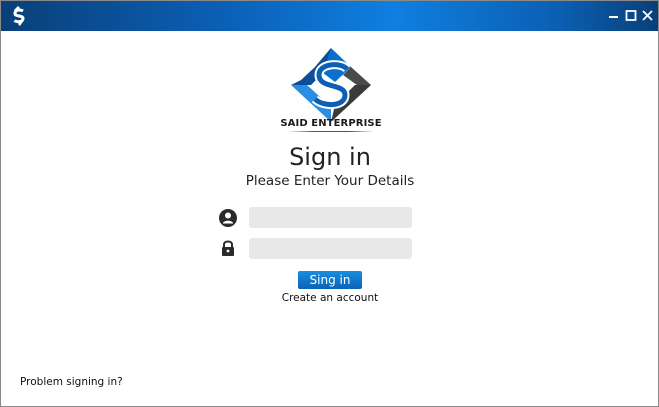  What do you see at coordinates (614, 15) in the screenshot?
I see `minimize-icon` at bounding box center [614, 15].